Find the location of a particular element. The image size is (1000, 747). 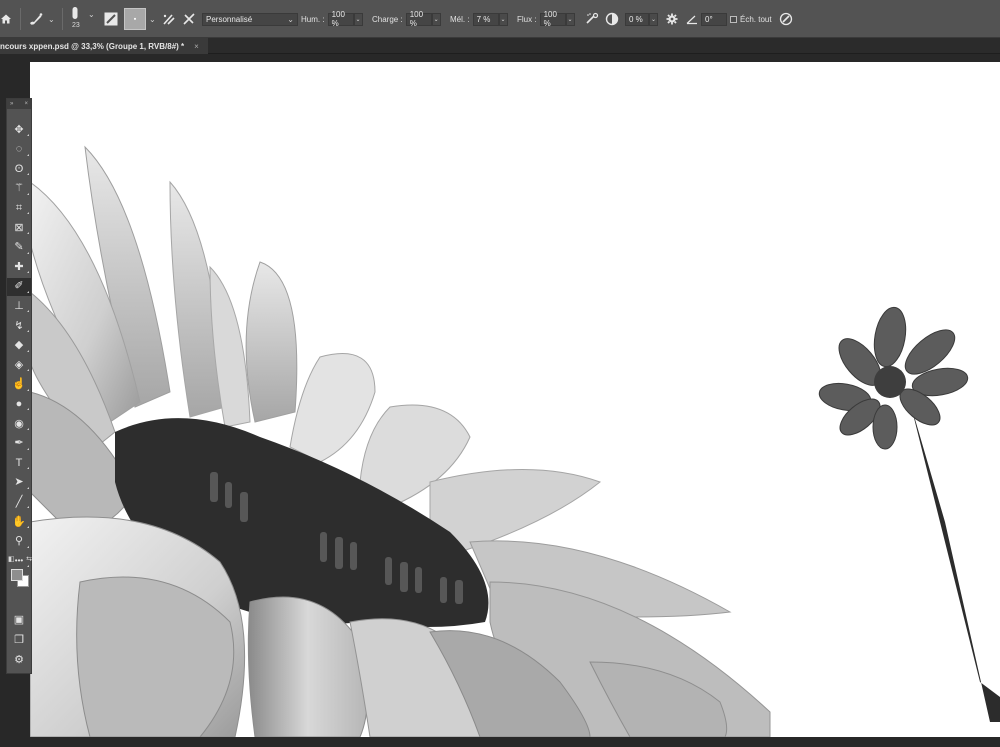

smoothing-options-button is located at coordinates (672, 19).